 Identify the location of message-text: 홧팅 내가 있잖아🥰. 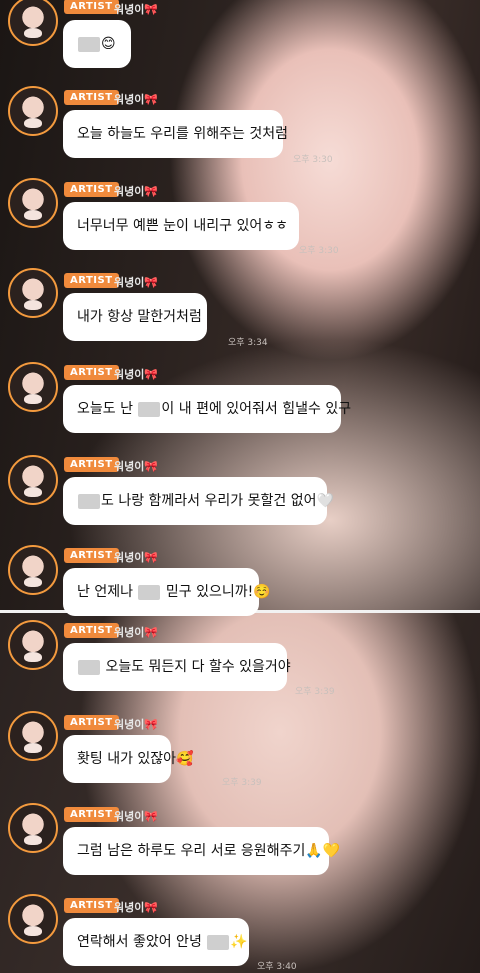
(135, 759).